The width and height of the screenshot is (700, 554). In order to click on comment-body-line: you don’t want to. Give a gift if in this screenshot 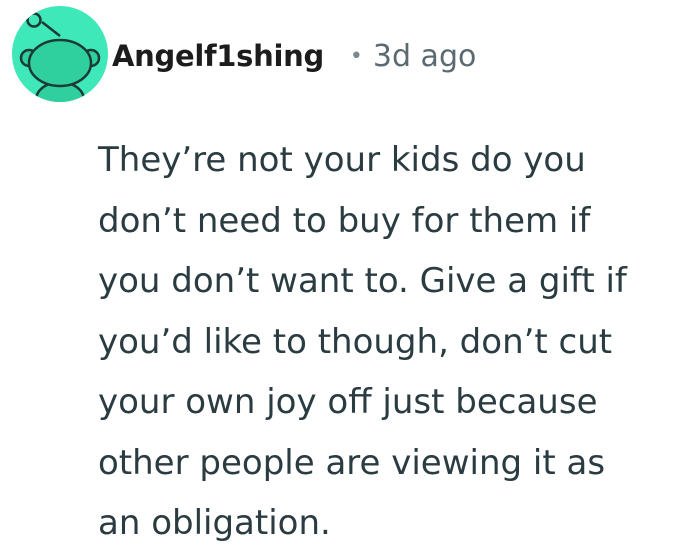, I will do `click(362, 281)`.